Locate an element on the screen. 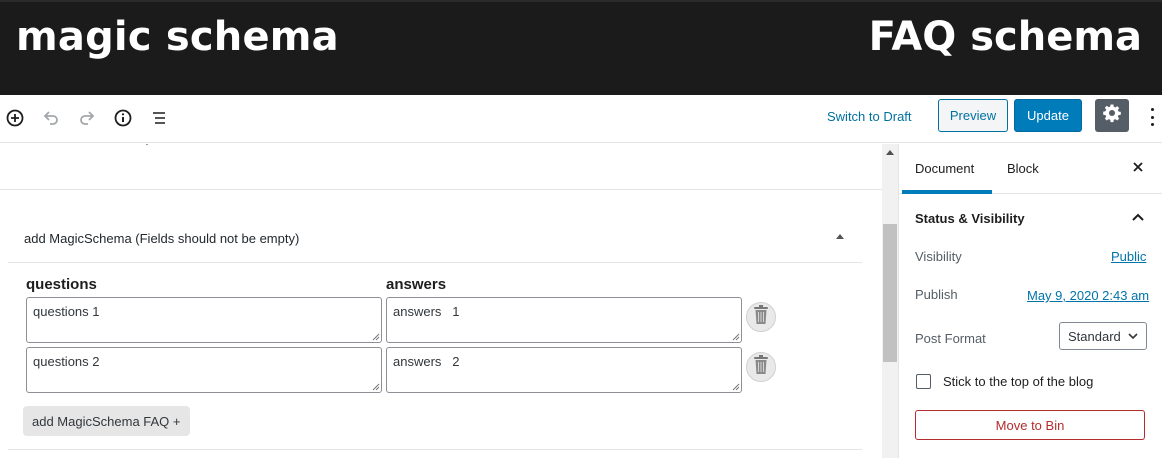 Image resolution: width=1162 pixels, height=458 pixels. collapse-arrow-icon is located at coordinates (840, 236).